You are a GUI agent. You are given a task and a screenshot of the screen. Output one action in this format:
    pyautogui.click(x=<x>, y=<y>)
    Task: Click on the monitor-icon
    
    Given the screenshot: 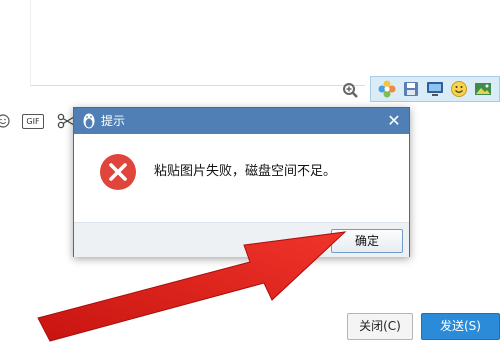 What is the action you would take?
    pyautogui.click(x=435, y=89)
    